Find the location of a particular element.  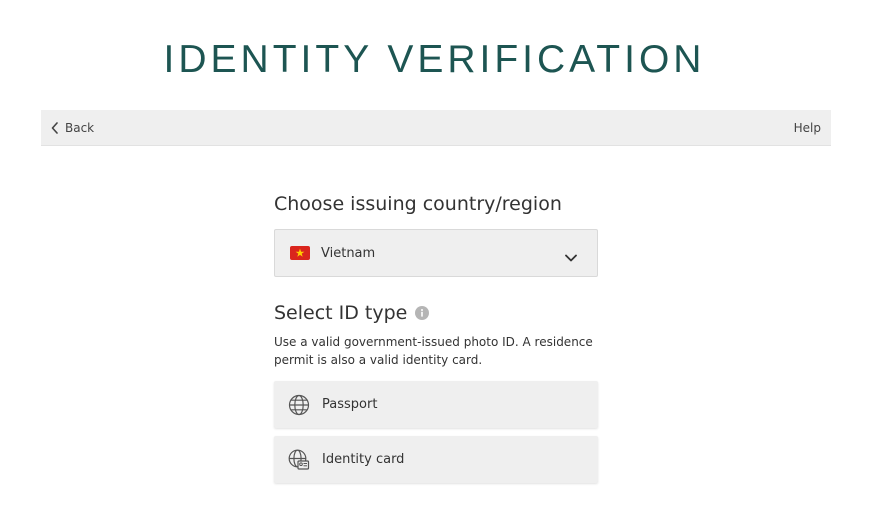

selected-country: Vietnam is located at coordinates (348, 253).